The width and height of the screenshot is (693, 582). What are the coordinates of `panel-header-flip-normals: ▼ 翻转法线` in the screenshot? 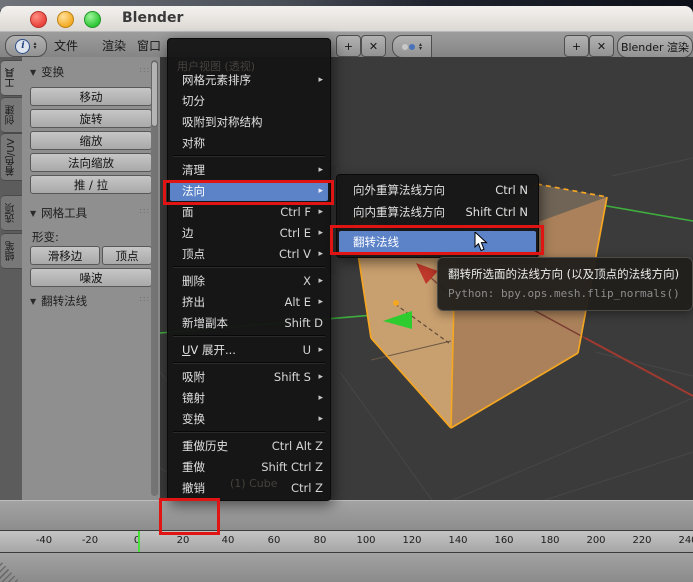 It's located at (58, 301).